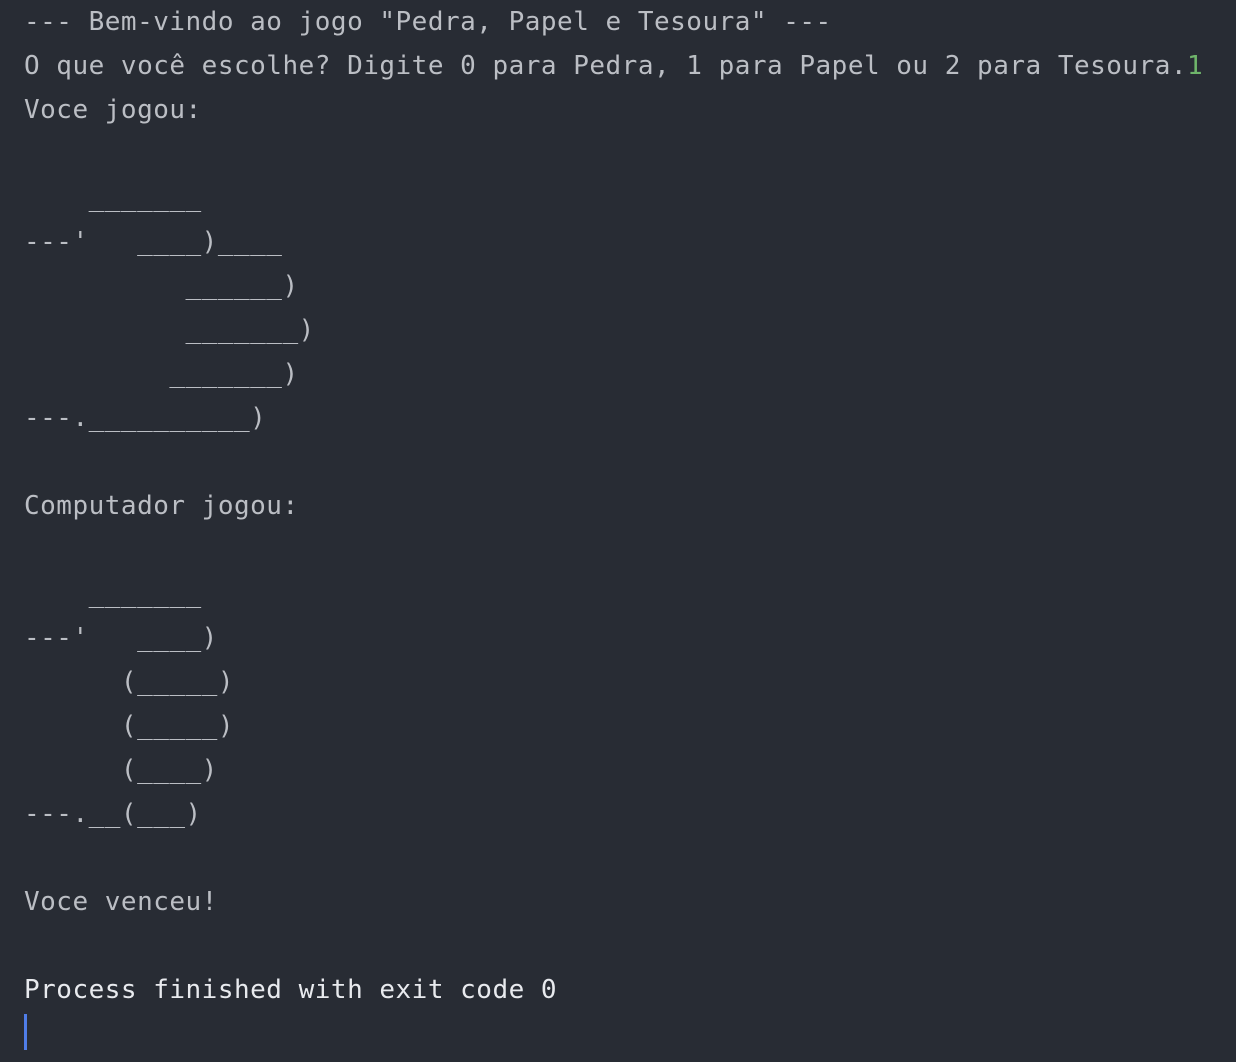 This screenshot has width=1236, height=1062. Describe the element at coordinates (153, 242) in the screenshot. I see `player-art-line: ---' ____)____` at that location.